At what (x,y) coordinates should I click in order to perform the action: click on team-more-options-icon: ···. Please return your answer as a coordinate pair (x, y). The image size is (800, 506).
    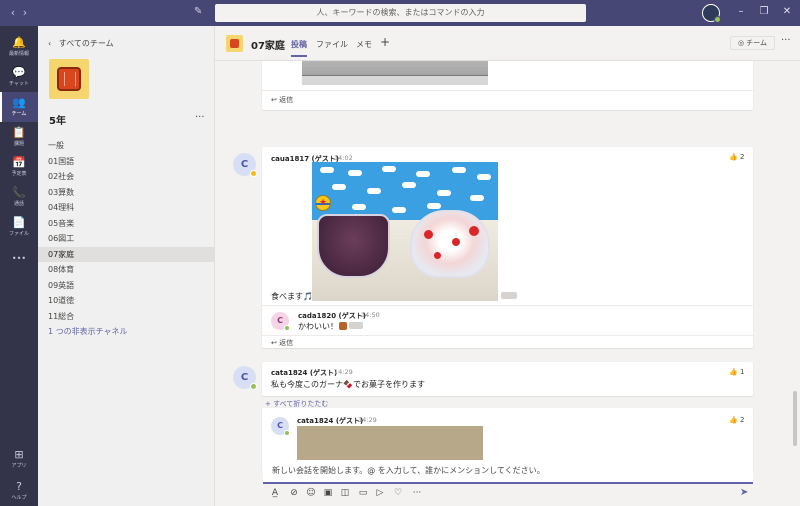
    Looking at the image, I should click on (200, 117).